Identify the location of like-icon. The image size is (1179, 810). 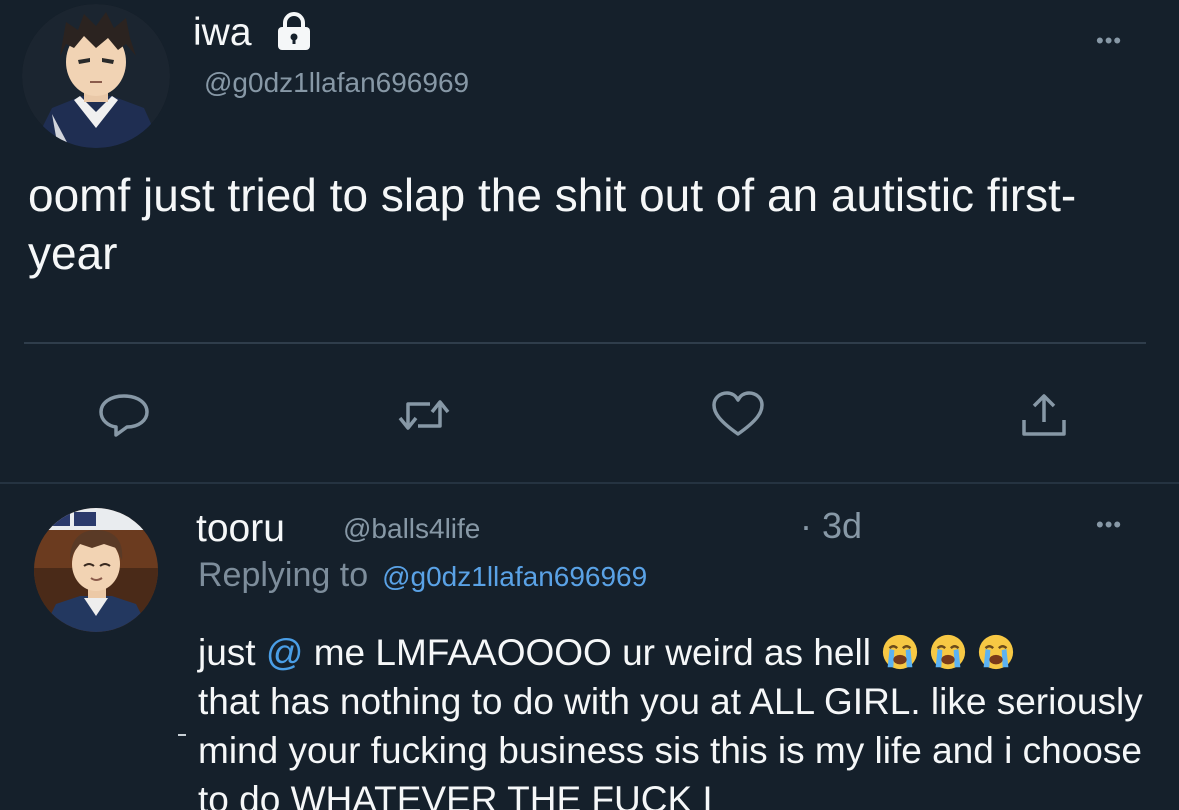
(738, 413).